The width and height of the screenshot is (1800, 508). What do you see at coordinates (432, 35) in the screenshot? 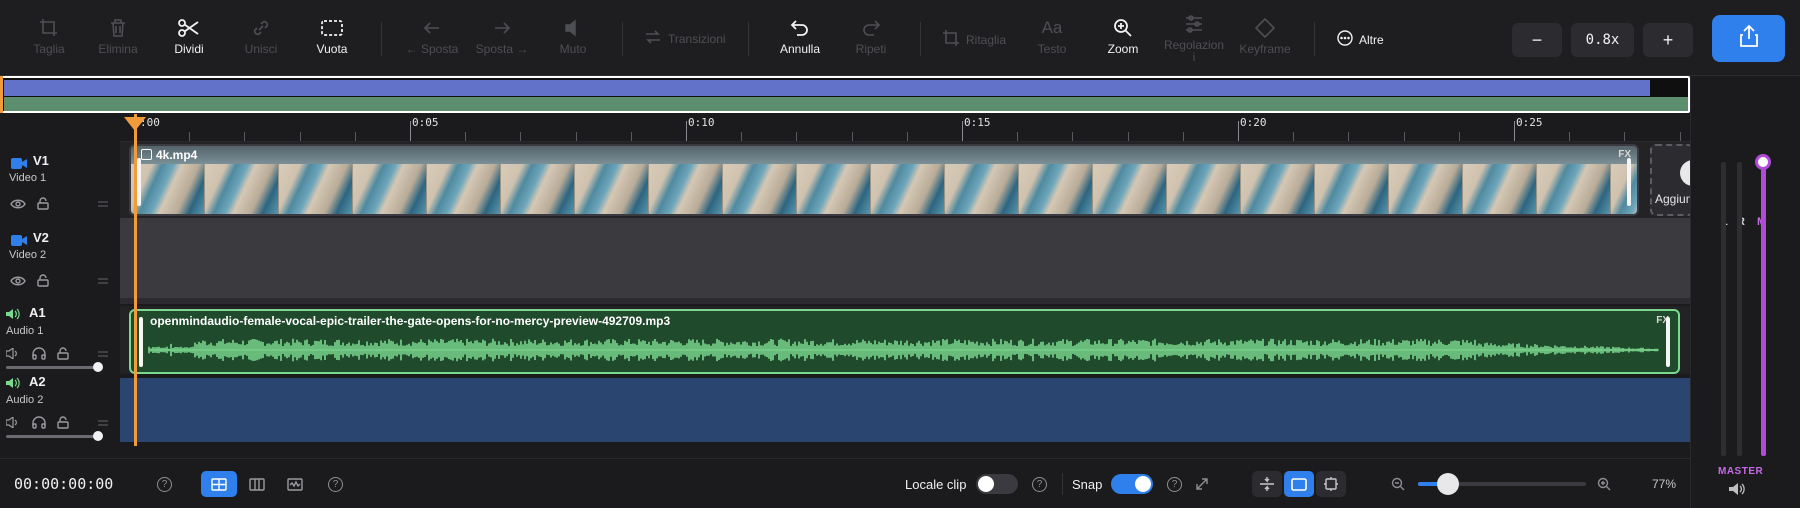
I see `move-left-button: ← Sposta` at bounding box center [432, 35].